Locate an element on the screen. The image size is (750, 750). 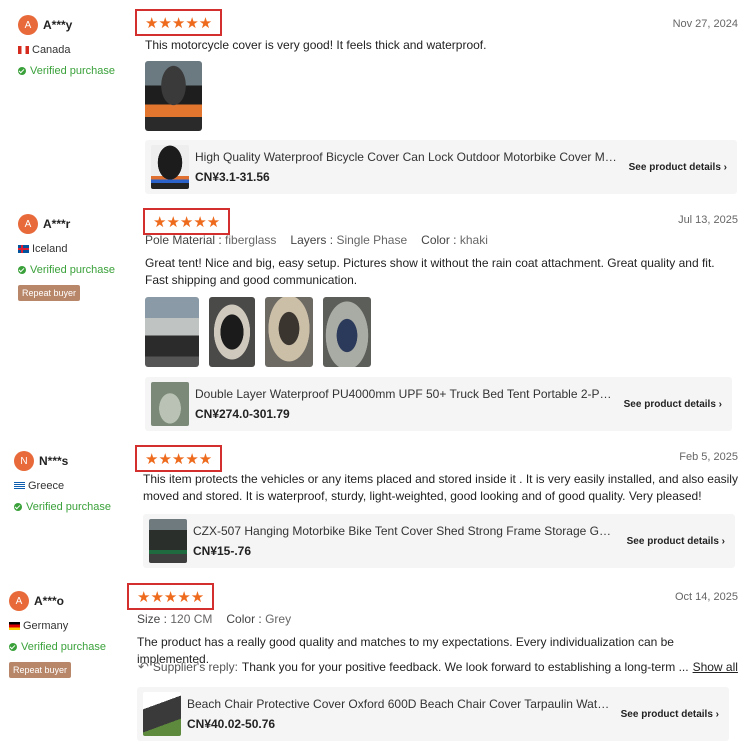
product-price: CN¥274.0‑301.79 is located at coordinates (242, 414).